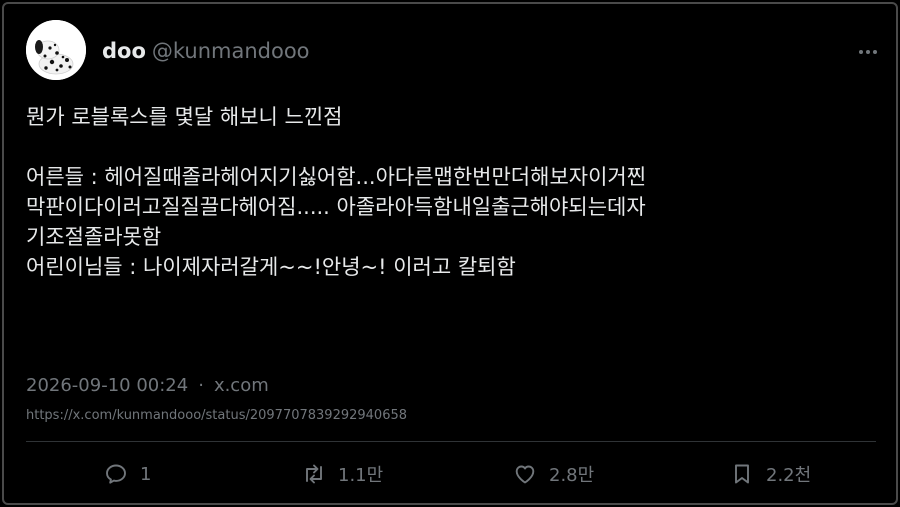  Describe the element at coordinates (451, 441) in the screenshot. I see `divider` at that location.